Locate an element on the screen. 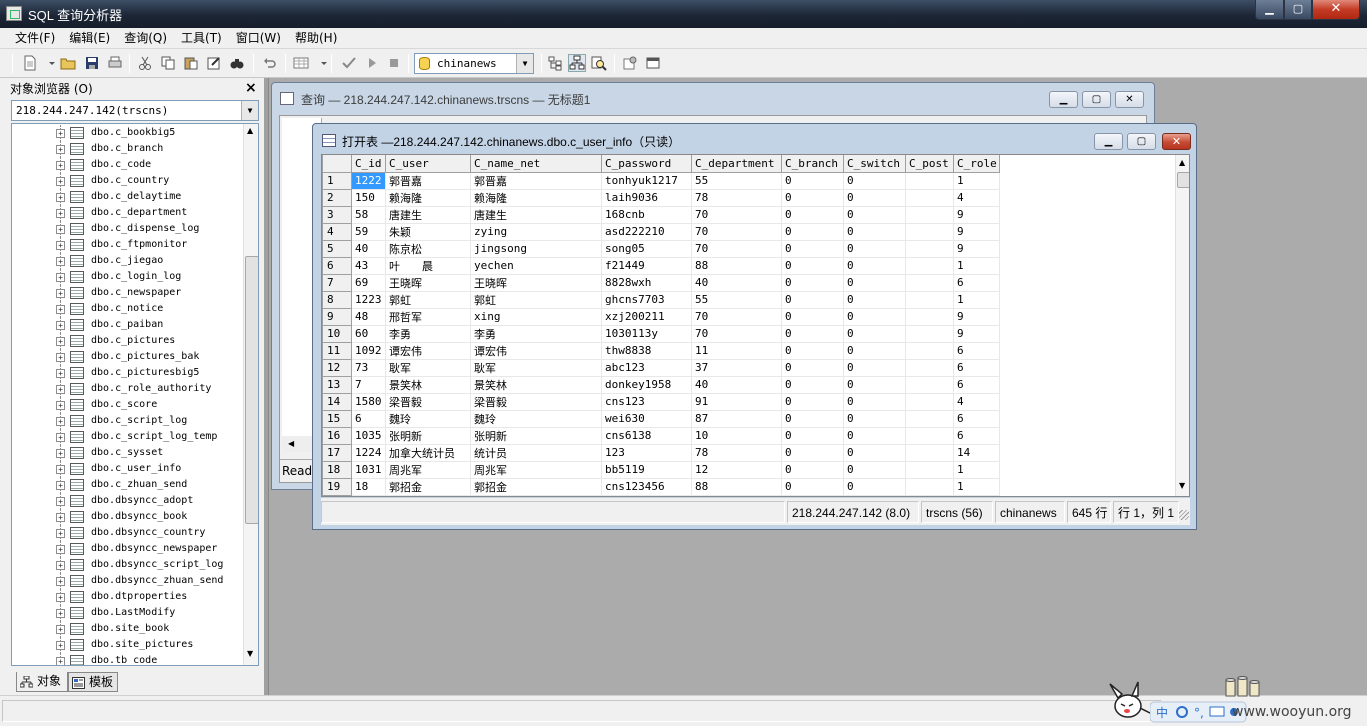  tree-item: + dbo.c_jiegao is located at coordinates (128, 261).